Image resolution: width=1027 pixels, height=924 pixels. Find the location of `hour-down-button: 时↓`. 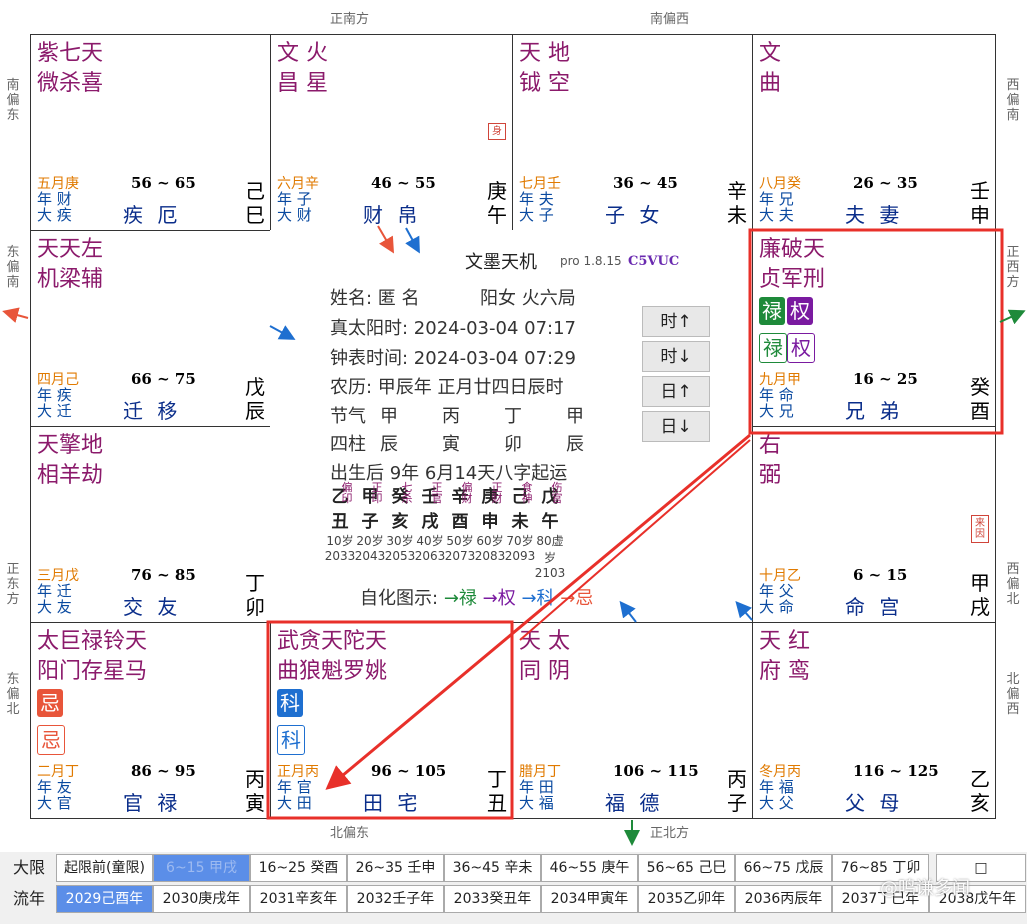

hour-down-button: 时↓ is located at coordinates (676, 356).